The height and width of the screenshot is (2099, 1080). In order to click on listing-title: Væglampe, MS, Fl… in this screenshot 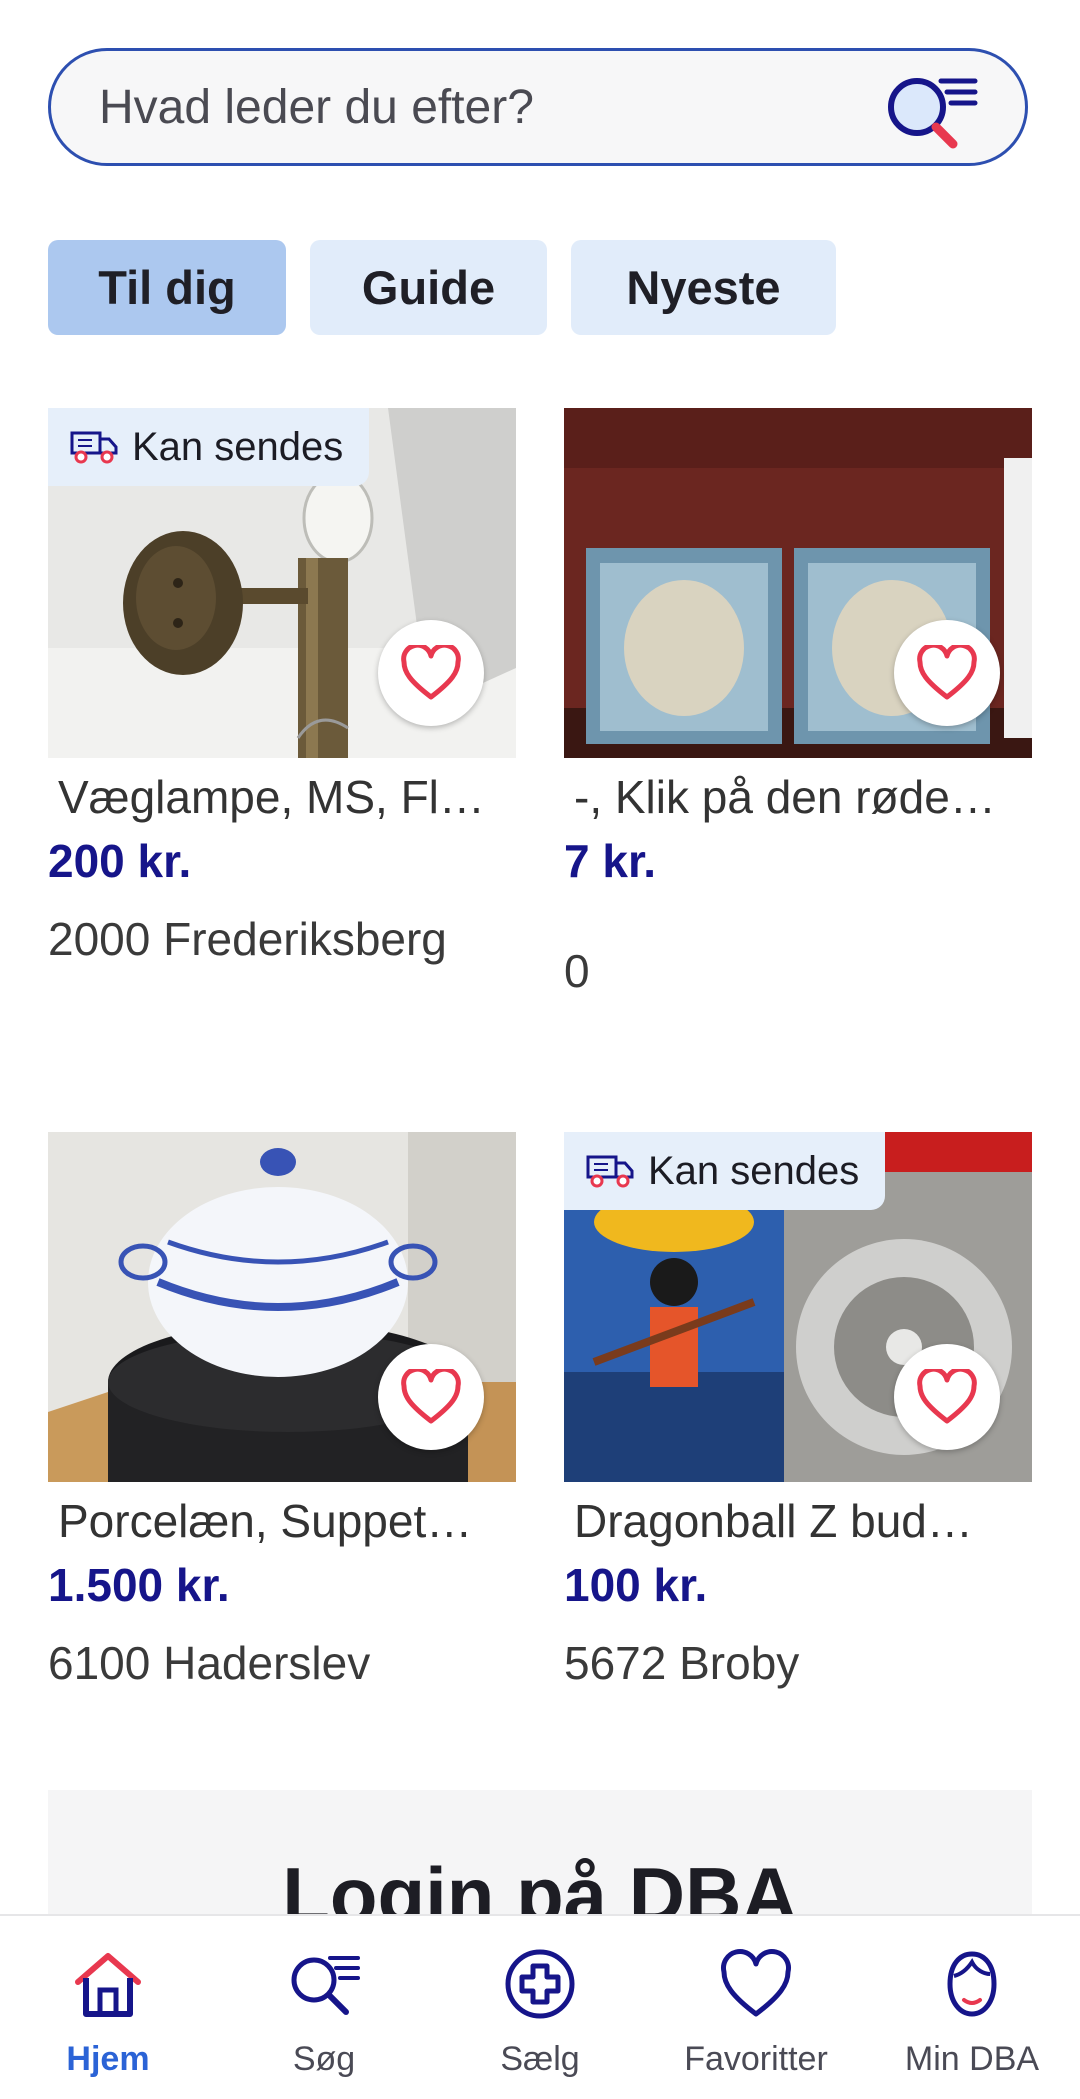, I will do `click(282, 797)`.